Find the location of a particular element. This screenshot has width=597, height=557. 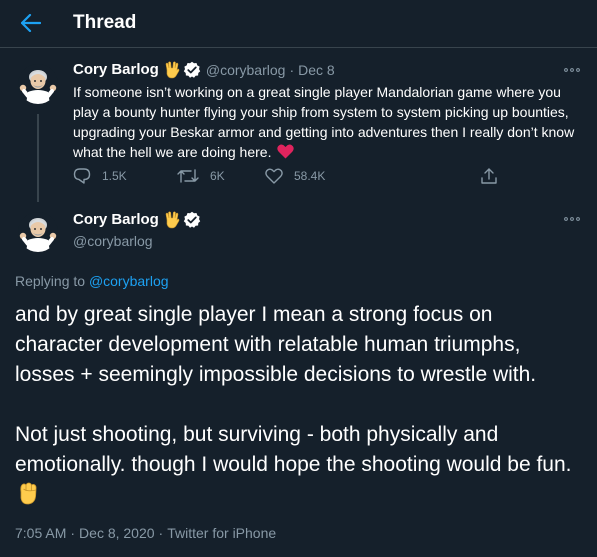

like-button: 58.4K is located at coordinates (295, 176).